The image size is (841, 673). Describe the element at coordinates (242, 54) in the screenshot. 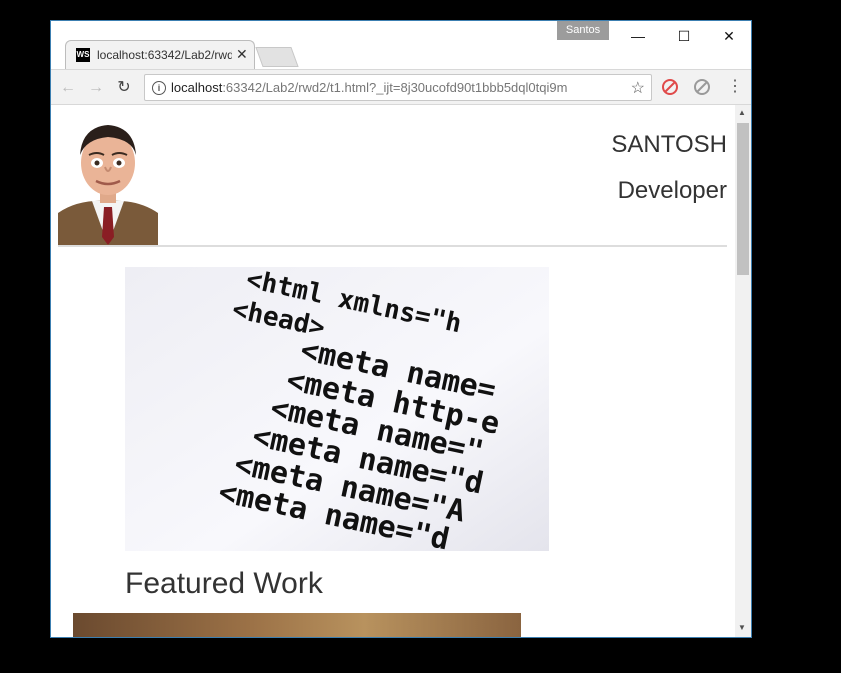

I see `tab-close-icon: ✕` at that location.